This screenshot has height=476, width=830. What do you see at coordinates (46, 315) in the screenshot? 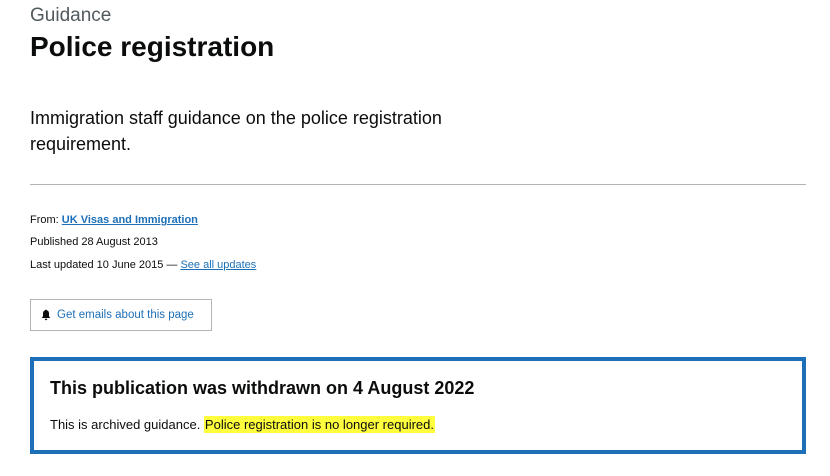
I see `bell-icon` at bounding box center [46, 315].